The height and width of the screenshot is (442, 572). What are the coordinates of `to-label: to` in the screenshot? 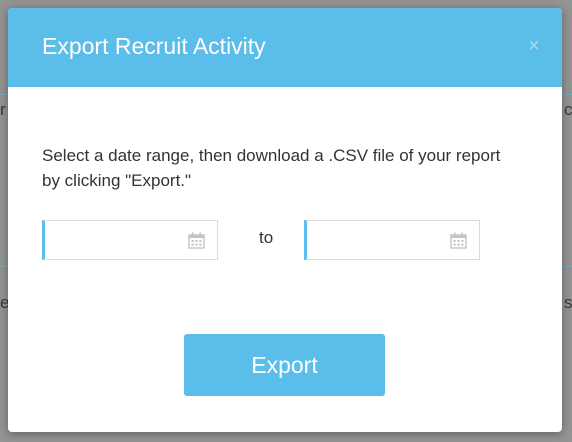 It's located at (266, 237).